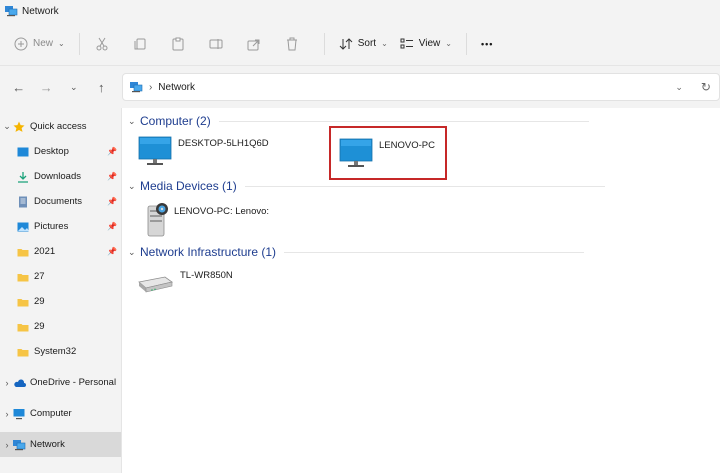 The height and width of the screenshot is (473, 720). Describe the element at coordinates (363, 44) in the screenshot. I see `sort-button: Sort ⌄` at that location.